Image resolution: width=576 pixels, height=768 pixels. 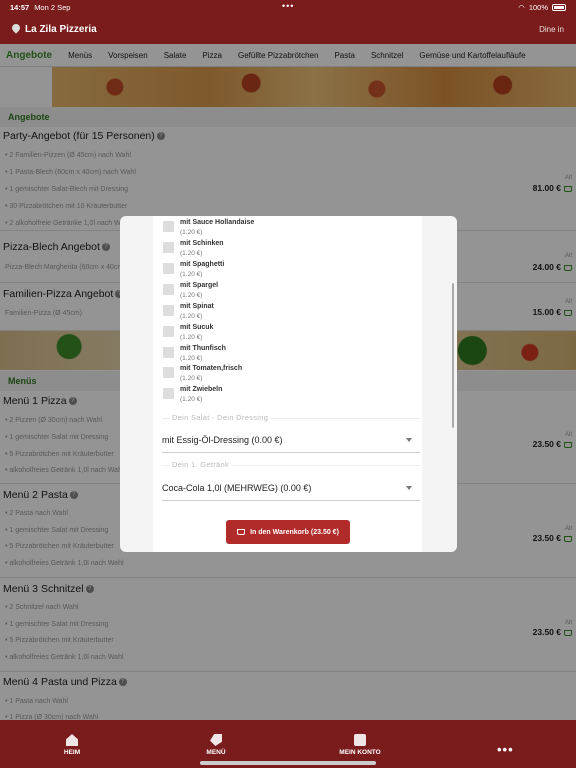 What do you see at coordinates (288, 29) in the screenshot?
I see `app-header: La Zila Pizzeria Dine in` at bounding box center [288, 29].